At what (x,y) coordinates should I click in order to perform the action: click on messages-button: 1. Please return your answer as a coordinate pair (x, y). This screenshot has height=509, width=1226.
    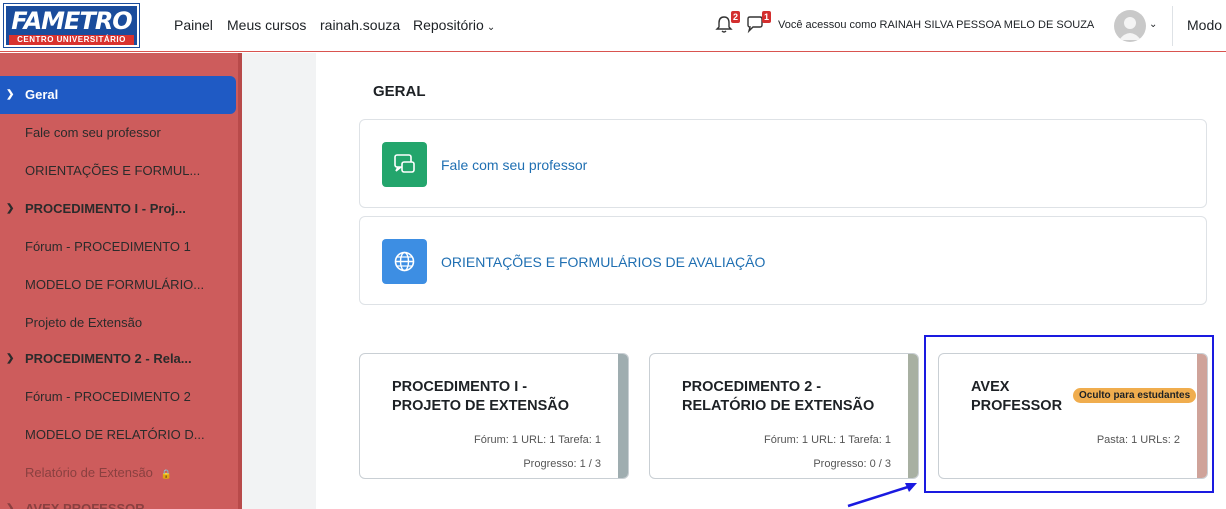
    Looking at the image, I should click on (758, 23).